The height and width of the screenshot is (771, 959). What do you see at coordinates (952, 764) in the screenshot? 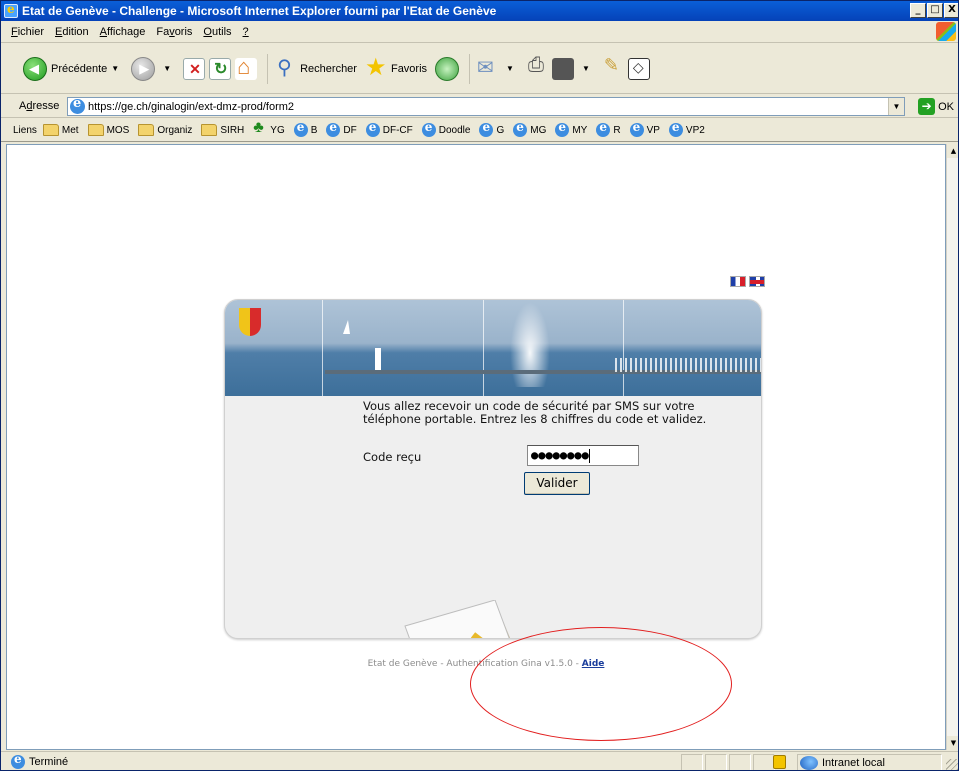
I see `resize-grip-icon` at bounding box center [952, 764].